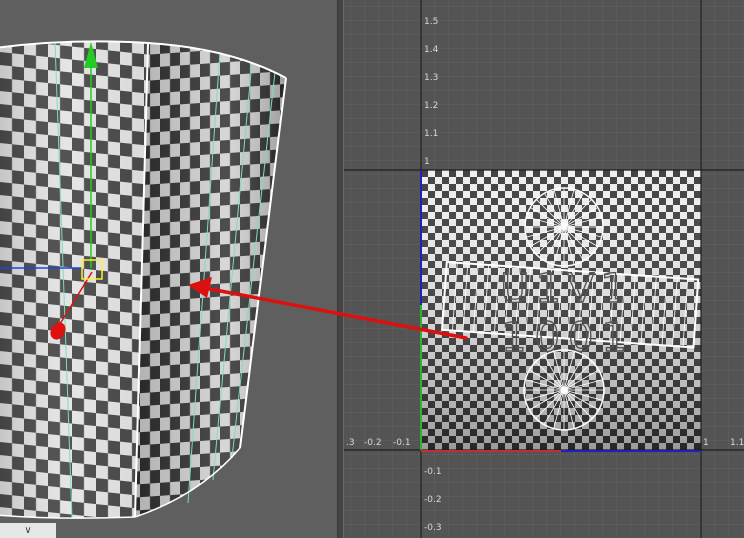 The height and width of the screenshot is (538, 744). I want to click on v-tick-label: 1.3, so click(431, 78).